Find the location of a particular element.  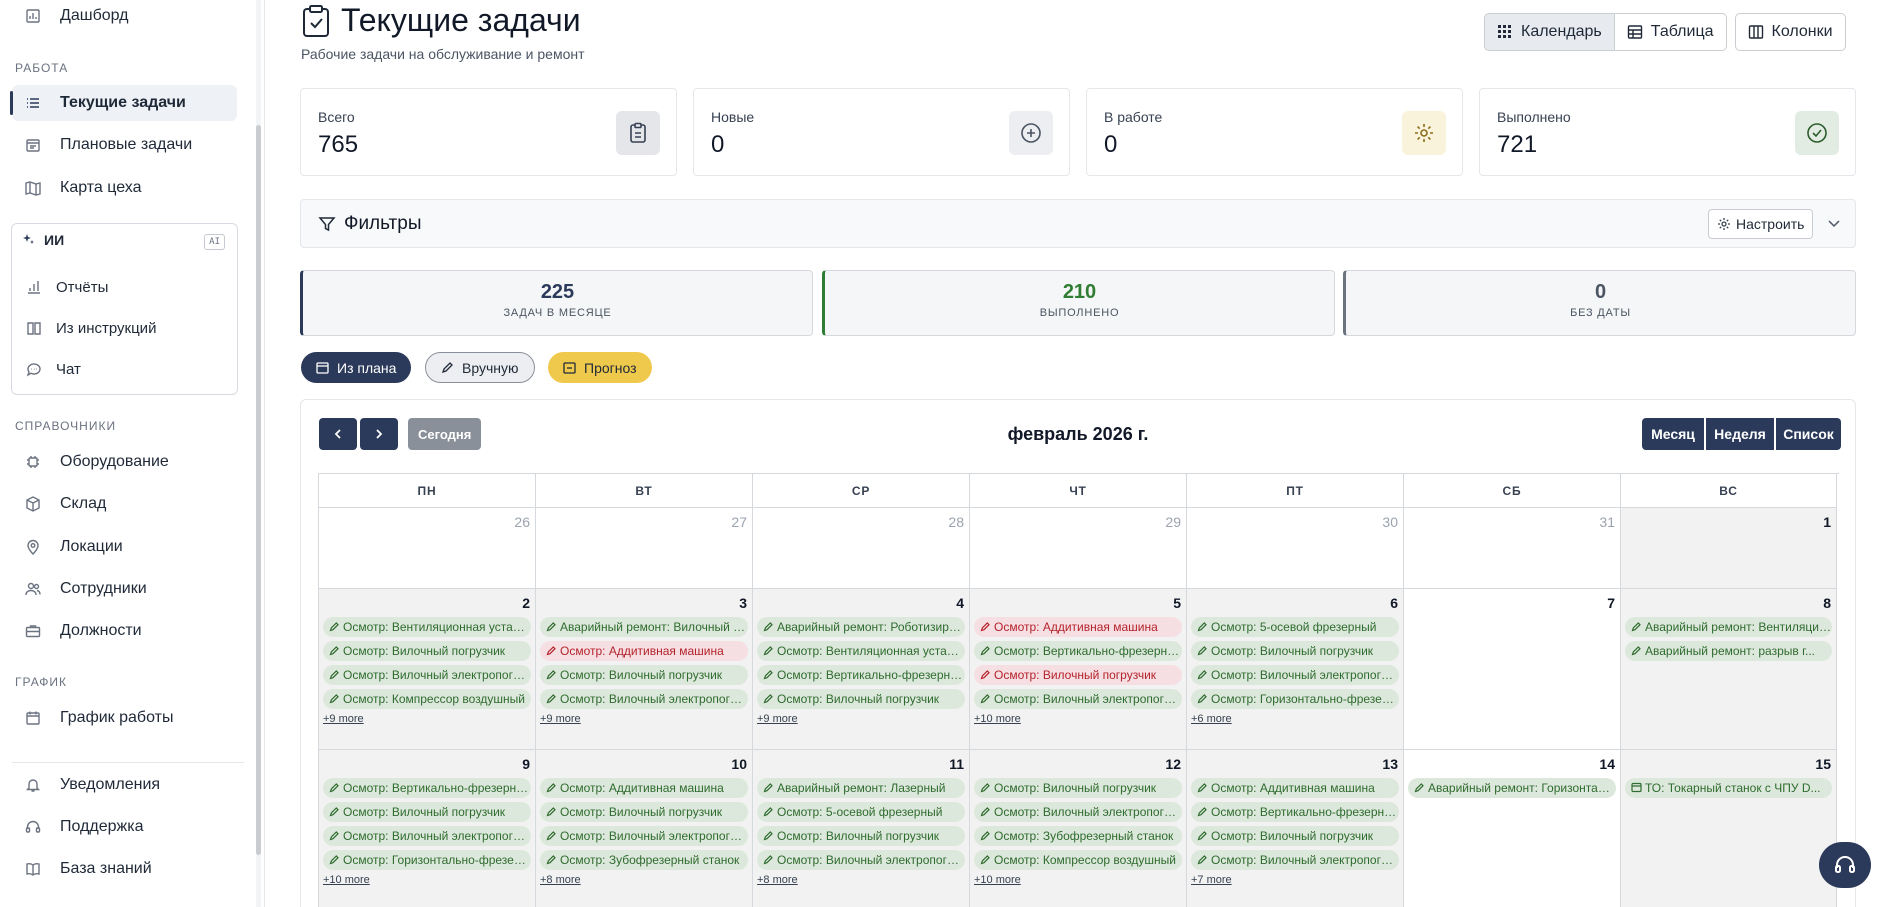

sidebar-item-knowledge-base: База знаний is located at coordinates (124, 869).